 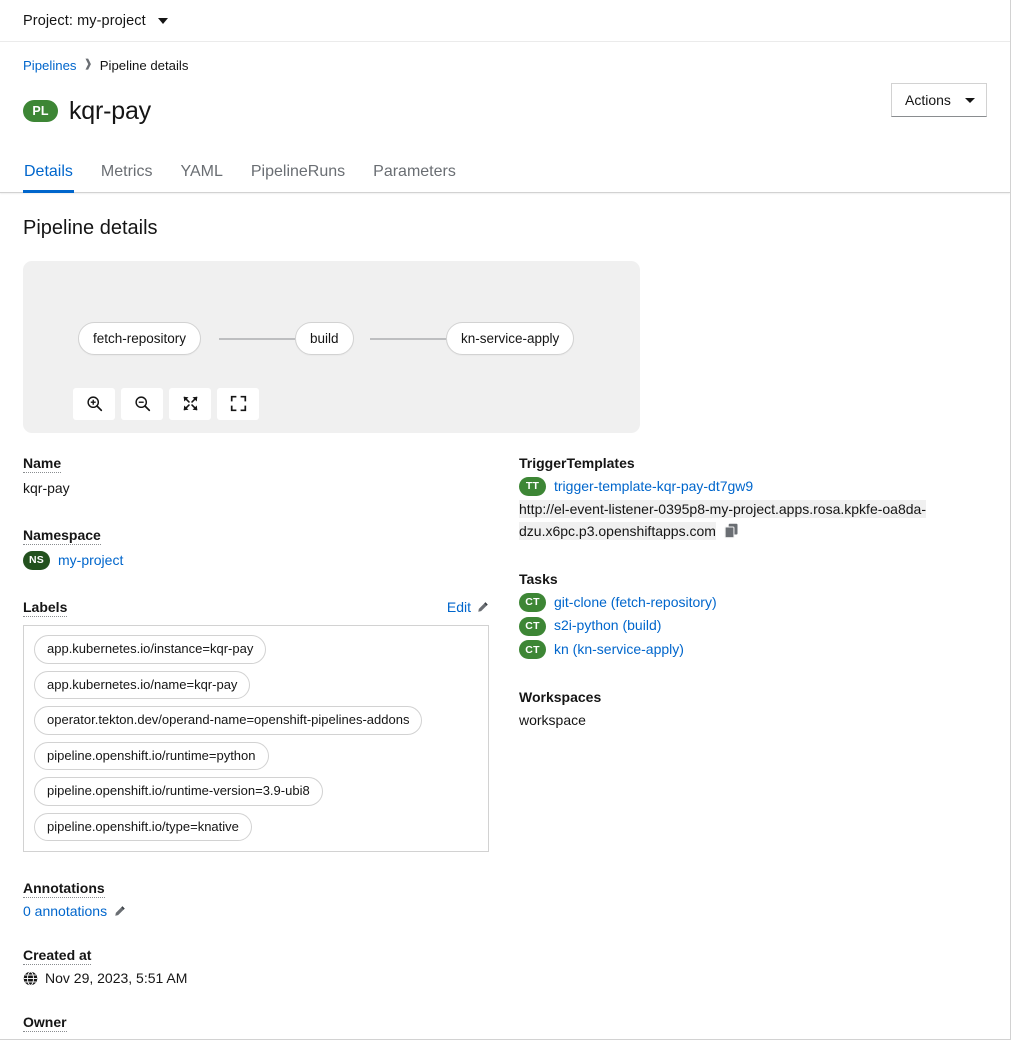 What do you see at coordinates (57, 956) in the screenshot?
I see `detail-term-created-at: Created at` at bounding box center [57, 956].